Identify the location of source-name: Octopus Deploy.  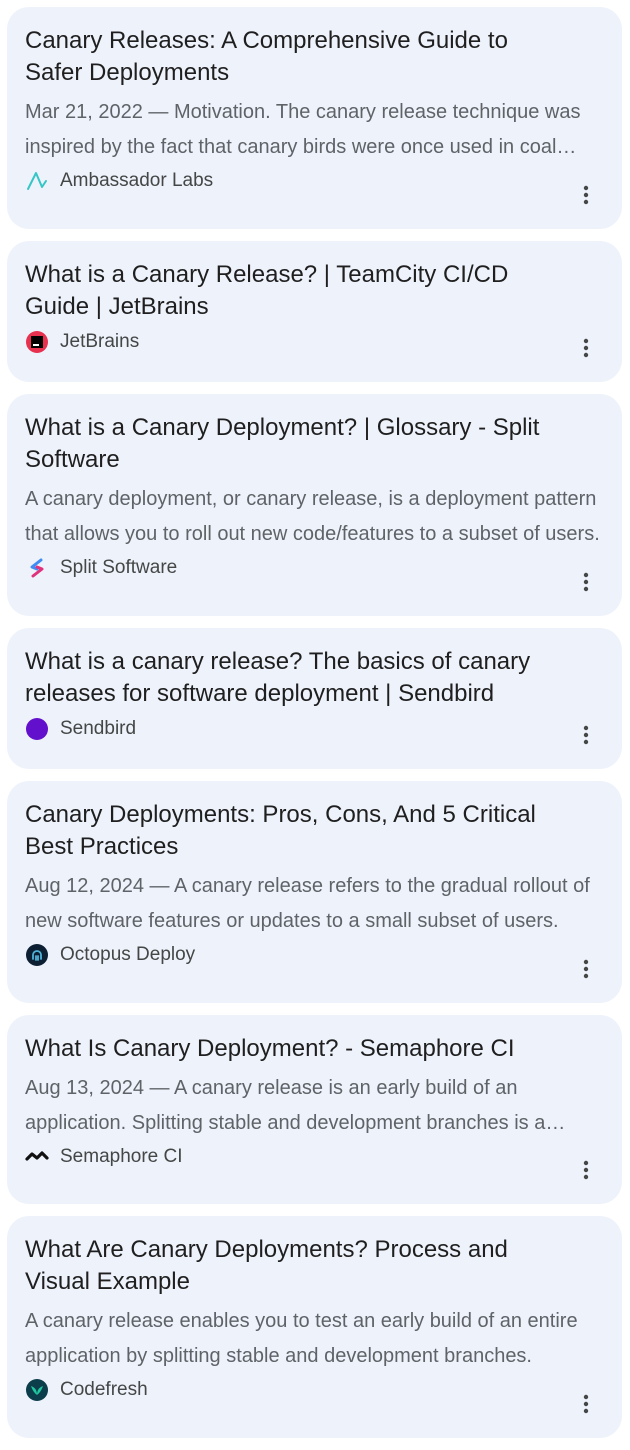
(128, 954).